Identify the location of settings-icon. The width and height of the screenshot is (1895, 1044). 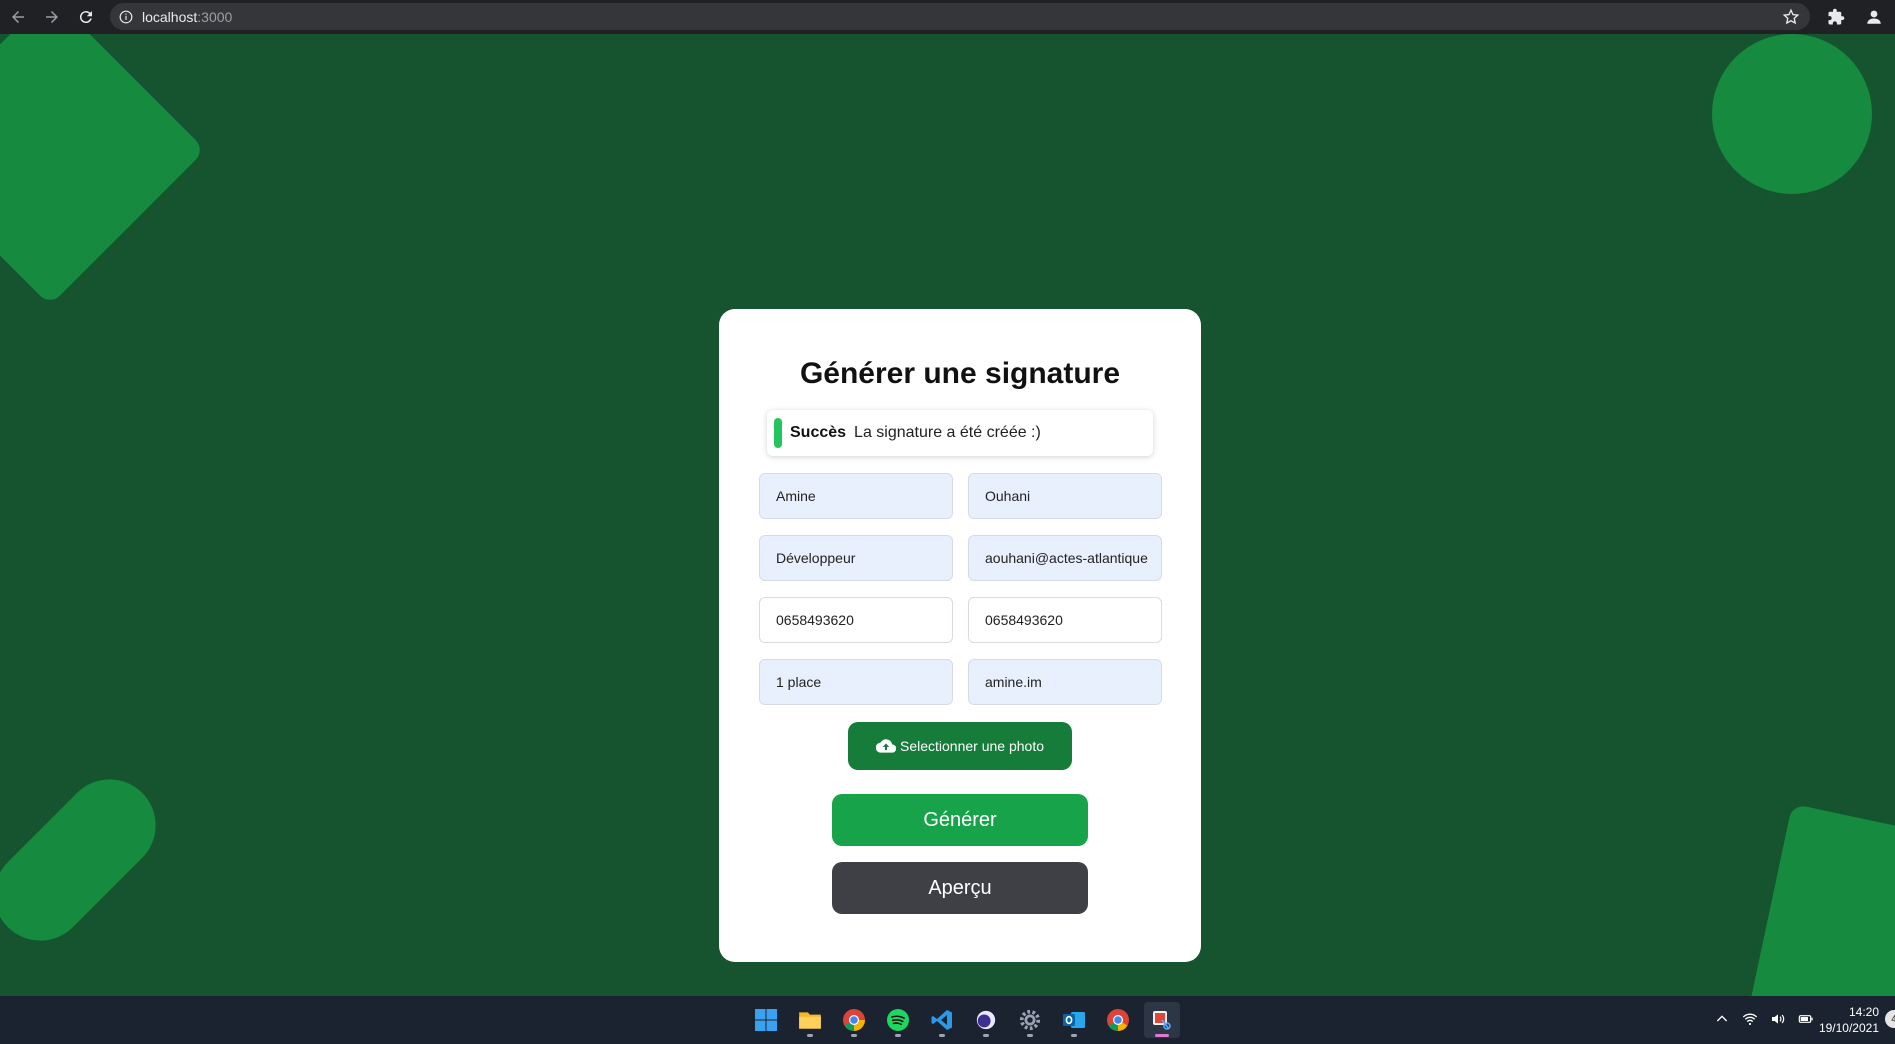
(1030, 1020).